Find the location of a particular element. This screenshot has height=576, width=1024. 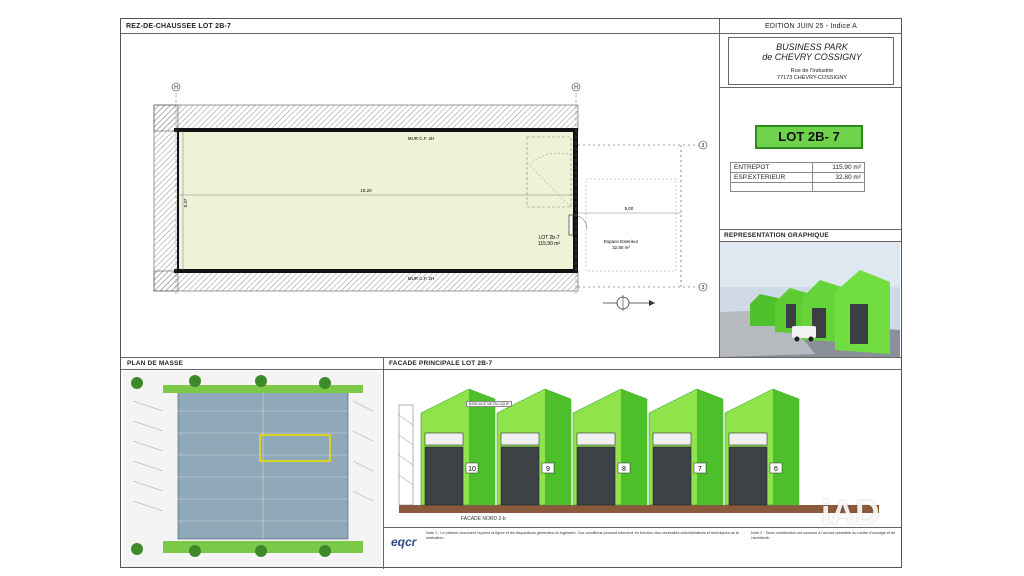

width-dimension: 6,37 is located at coordinates (185, 202).